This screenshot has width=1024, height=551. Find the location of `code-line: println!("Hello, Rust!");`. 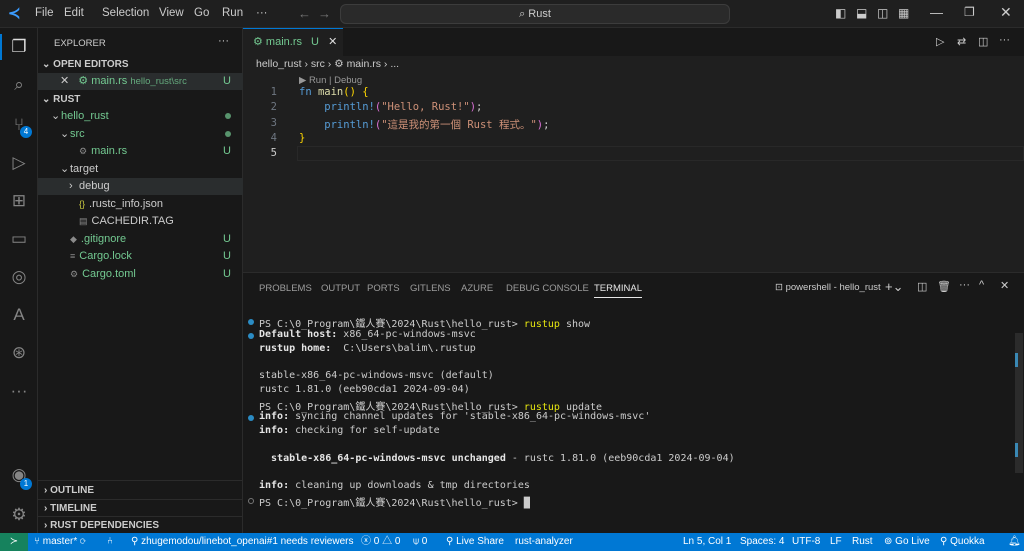

code-line: println!("Hello, Rust!"); is located at coordinates (390, 107).